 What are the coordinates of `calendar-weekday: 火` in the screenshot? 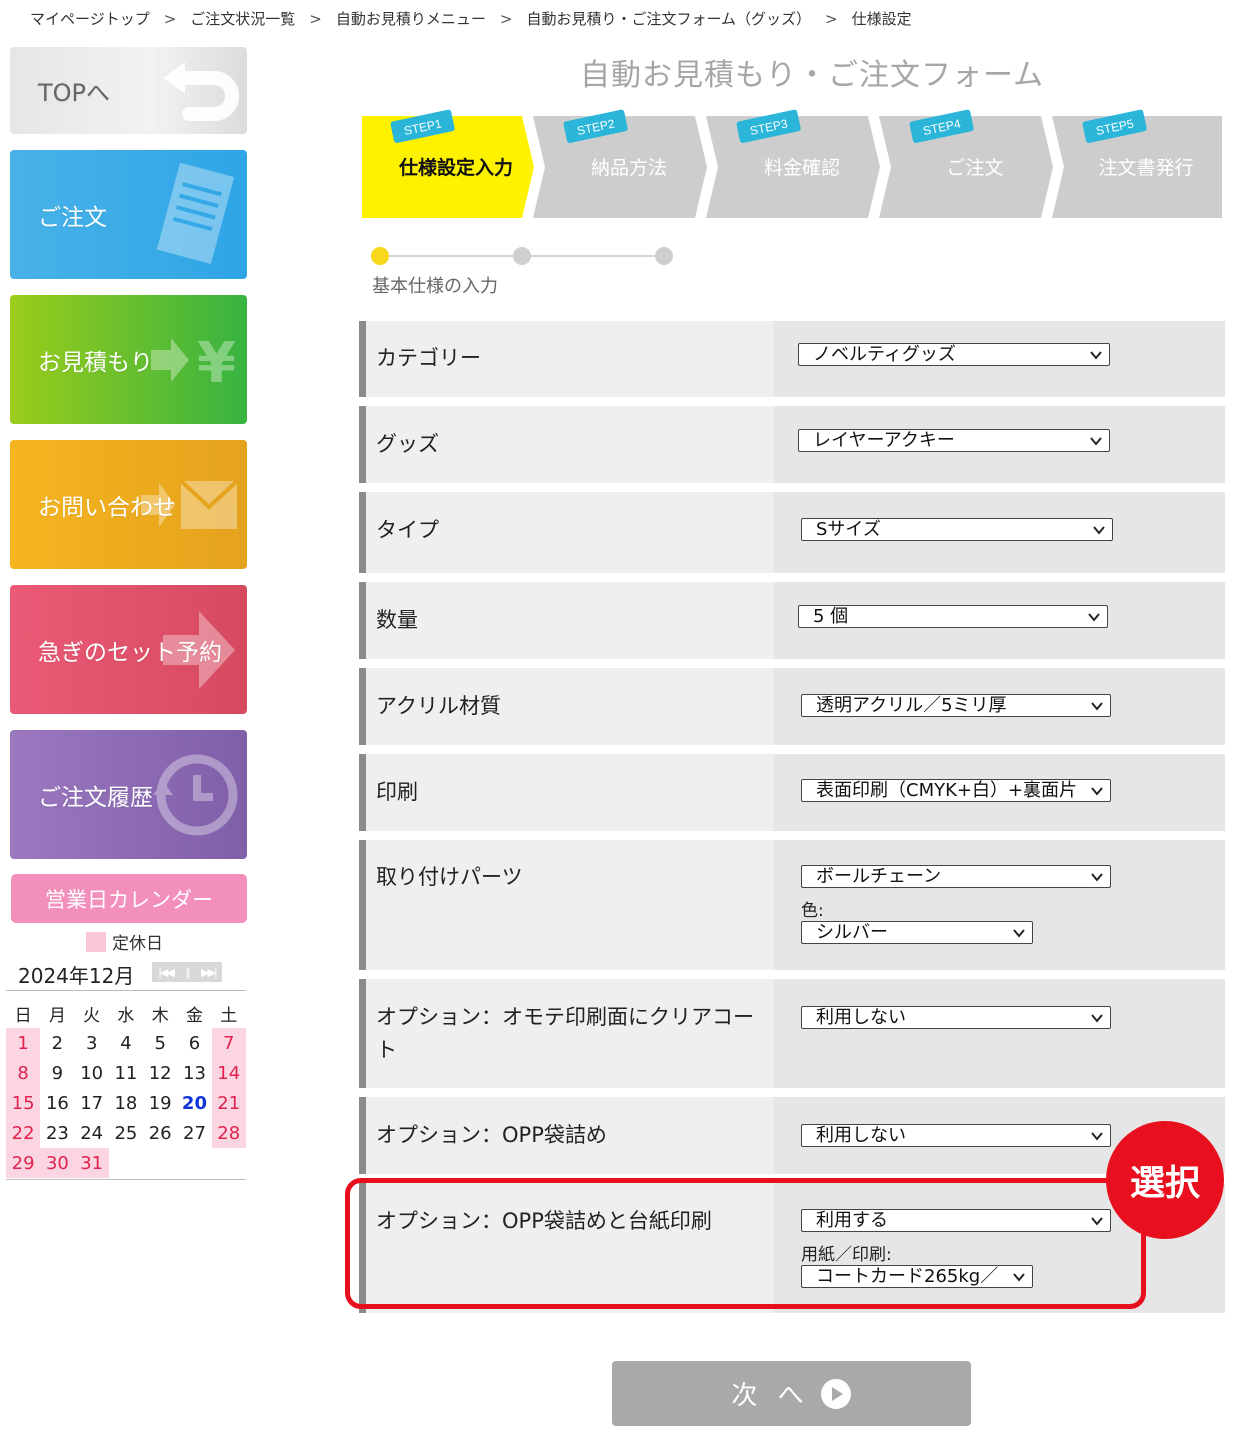 It's located at (92, 1015).